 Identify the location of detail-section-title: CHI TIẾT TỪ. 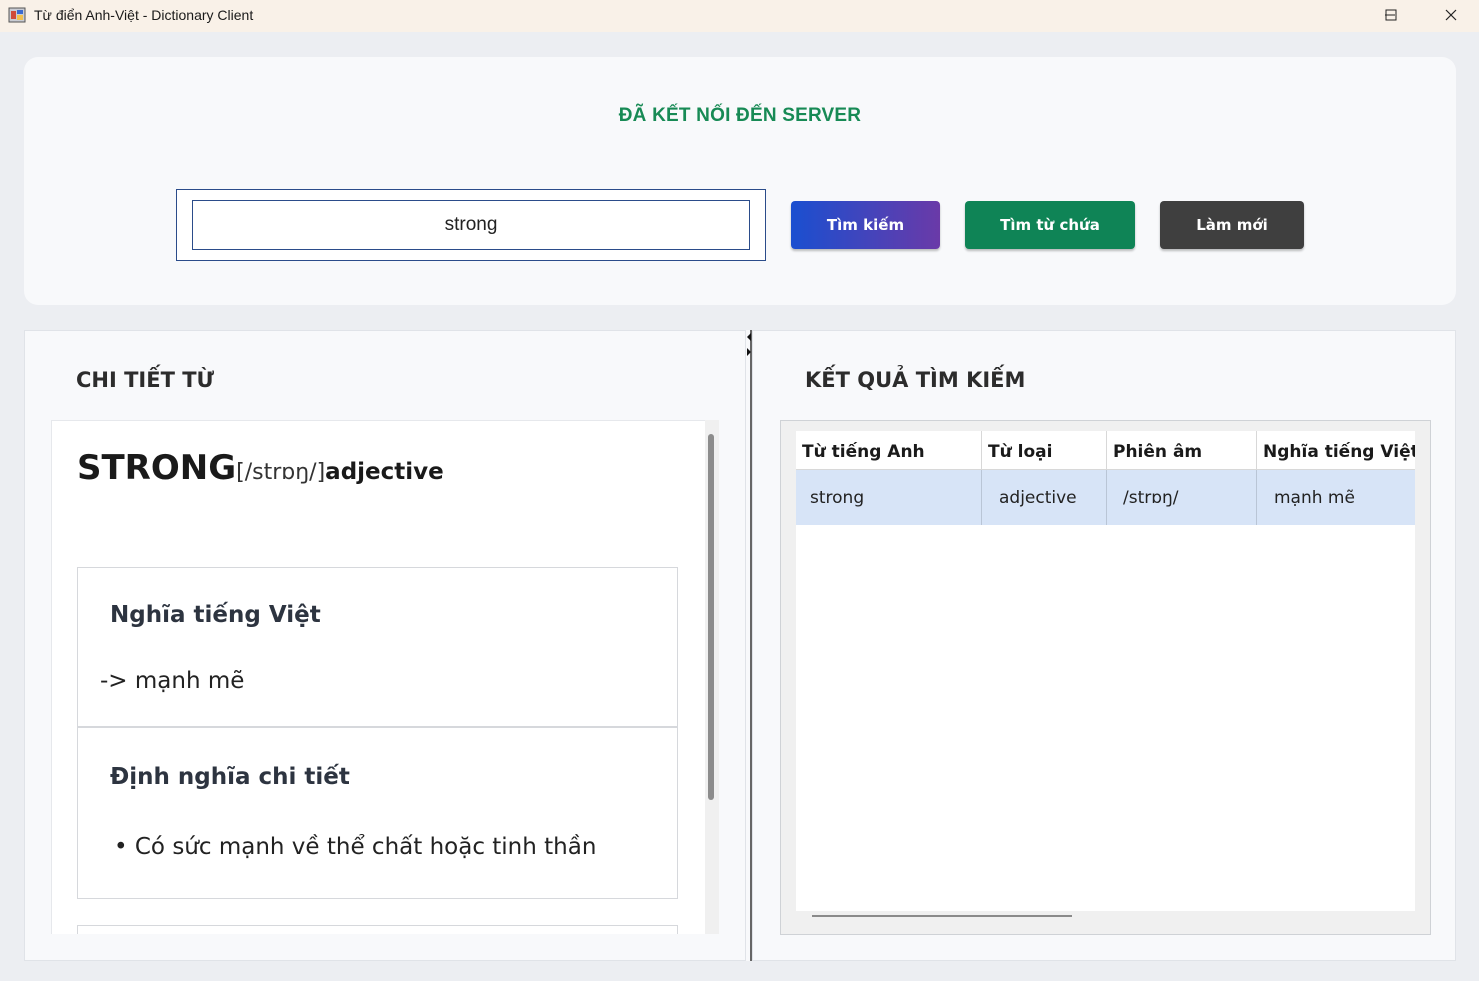
(145, 380).